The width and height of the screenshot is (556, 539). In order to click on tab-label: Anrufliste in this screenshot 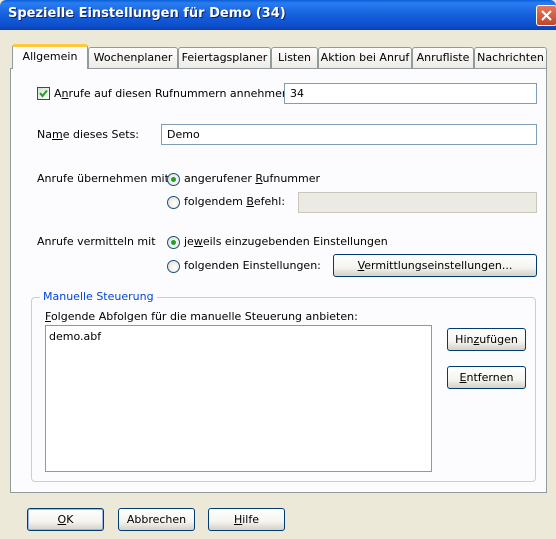, I will do `click(443, 57)`.